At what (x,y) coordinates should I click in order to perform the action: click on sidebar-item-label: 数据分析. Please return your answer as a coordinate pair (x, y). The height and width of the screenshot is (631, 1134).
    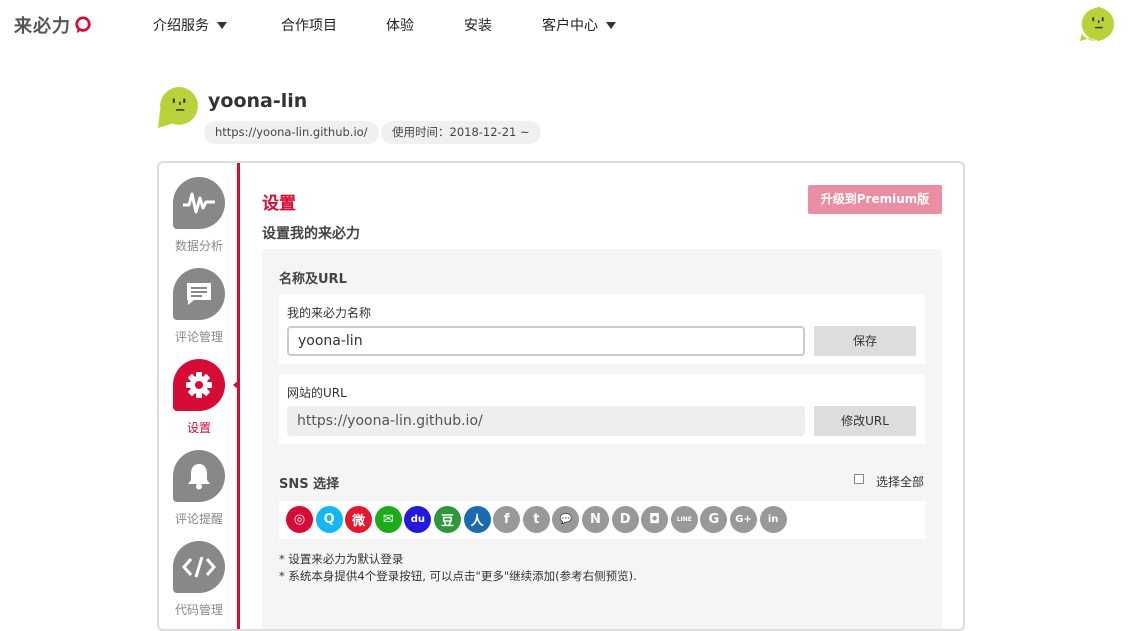
    Looking at the image, I should click on (198, 246).